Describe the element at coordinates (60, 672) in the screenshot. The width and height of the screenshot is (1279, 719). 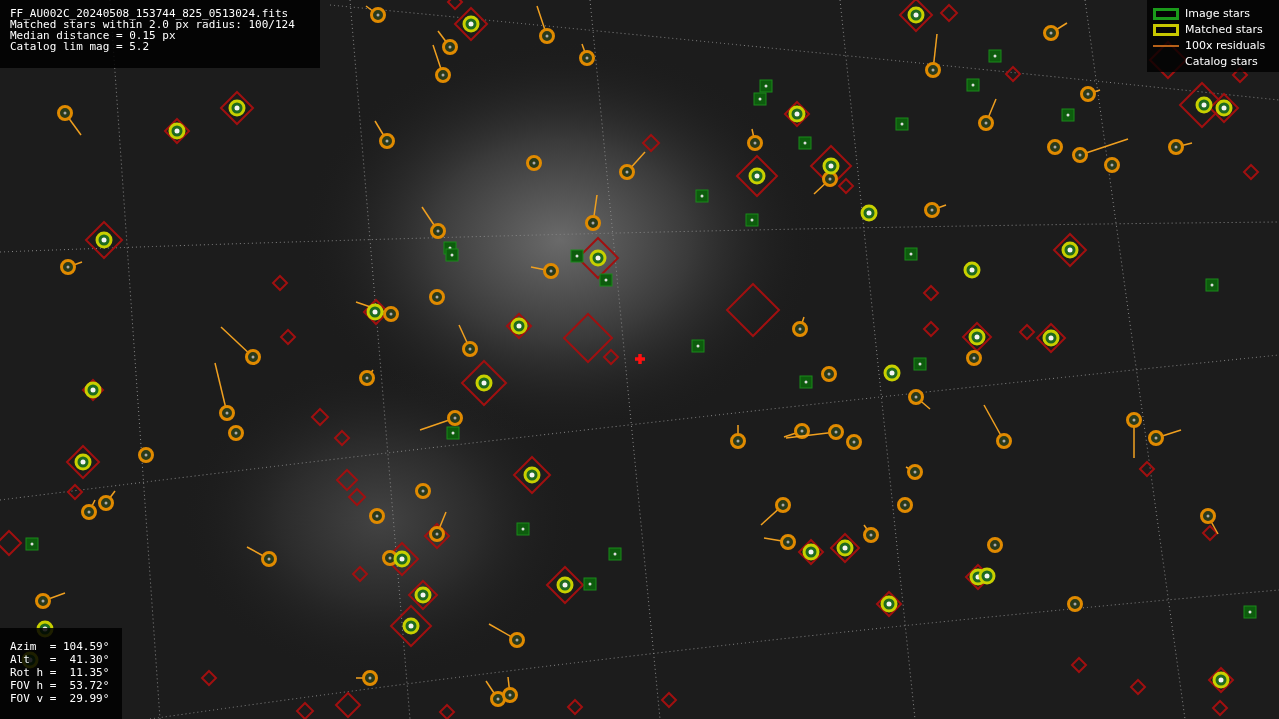
I see `pointing-text: Rot h = 11.35°` at that location.